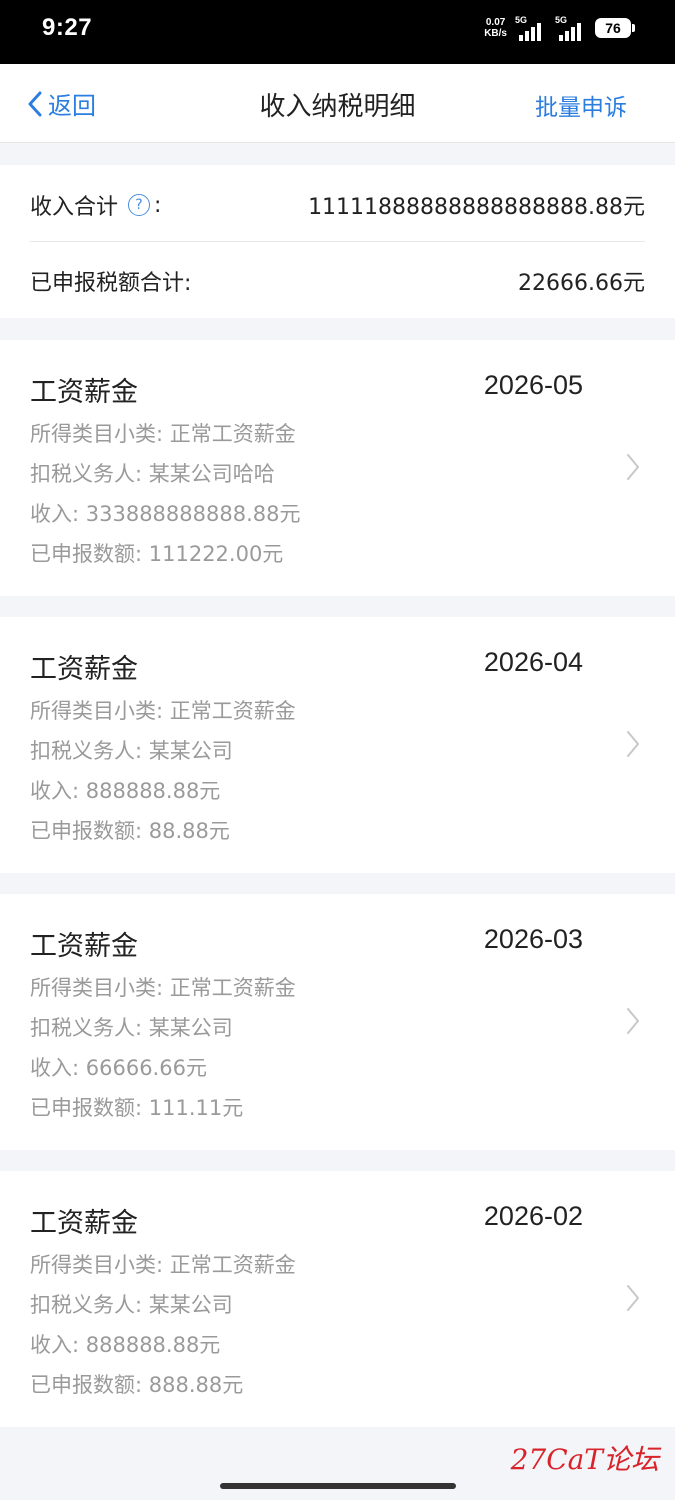 Image resolution: width=675 pixels, height=1500 pixels. What do you see at coordinates (130, 831) in the screenshot?
I see `record-declared: 已申报数额: 88.88元` at bounding box center [130, 831].